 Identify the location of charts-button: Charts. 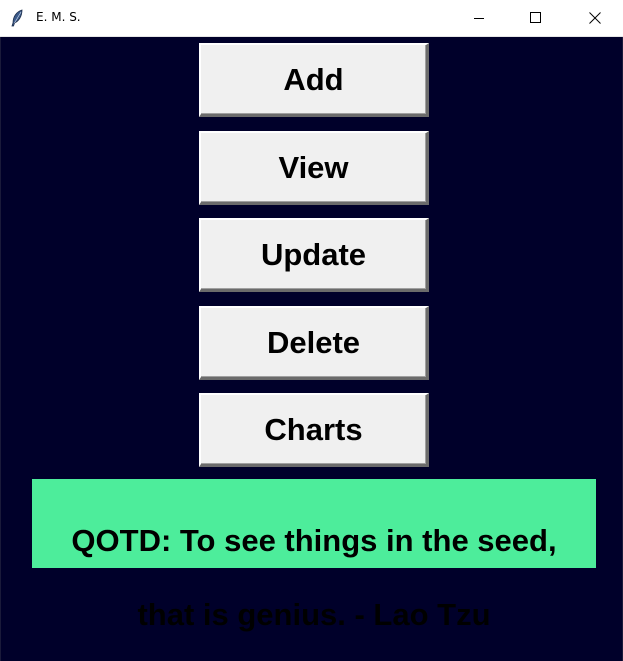
(314, 430).